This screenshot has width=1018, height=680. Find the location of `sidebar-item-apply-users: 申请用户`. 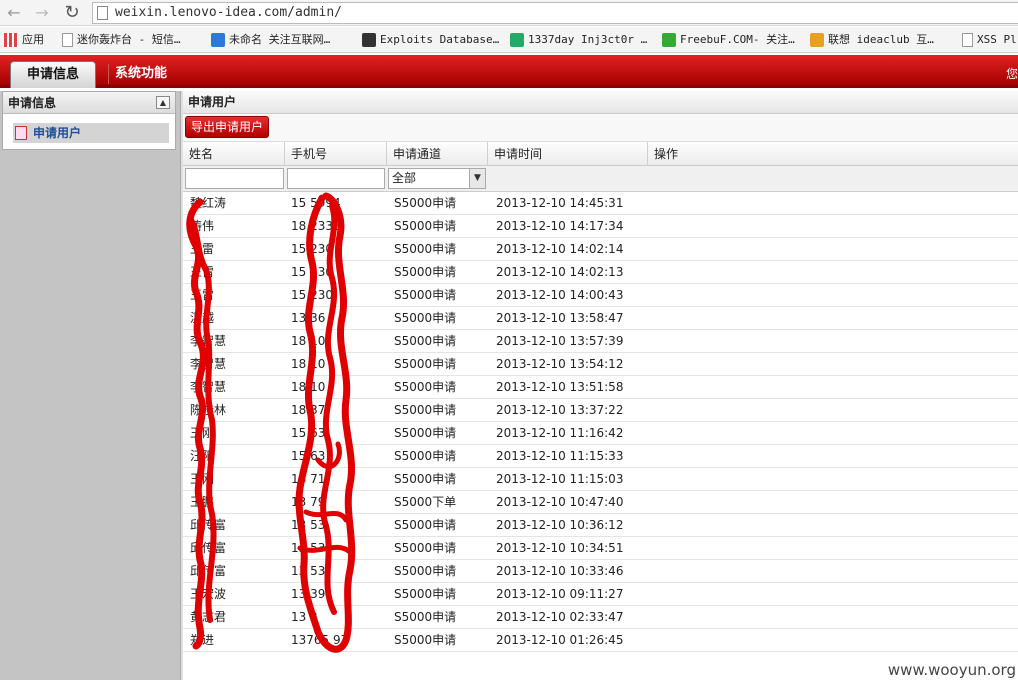

sidebar-item-apply-users: 申请用户 is located at coordinates (91, 133).